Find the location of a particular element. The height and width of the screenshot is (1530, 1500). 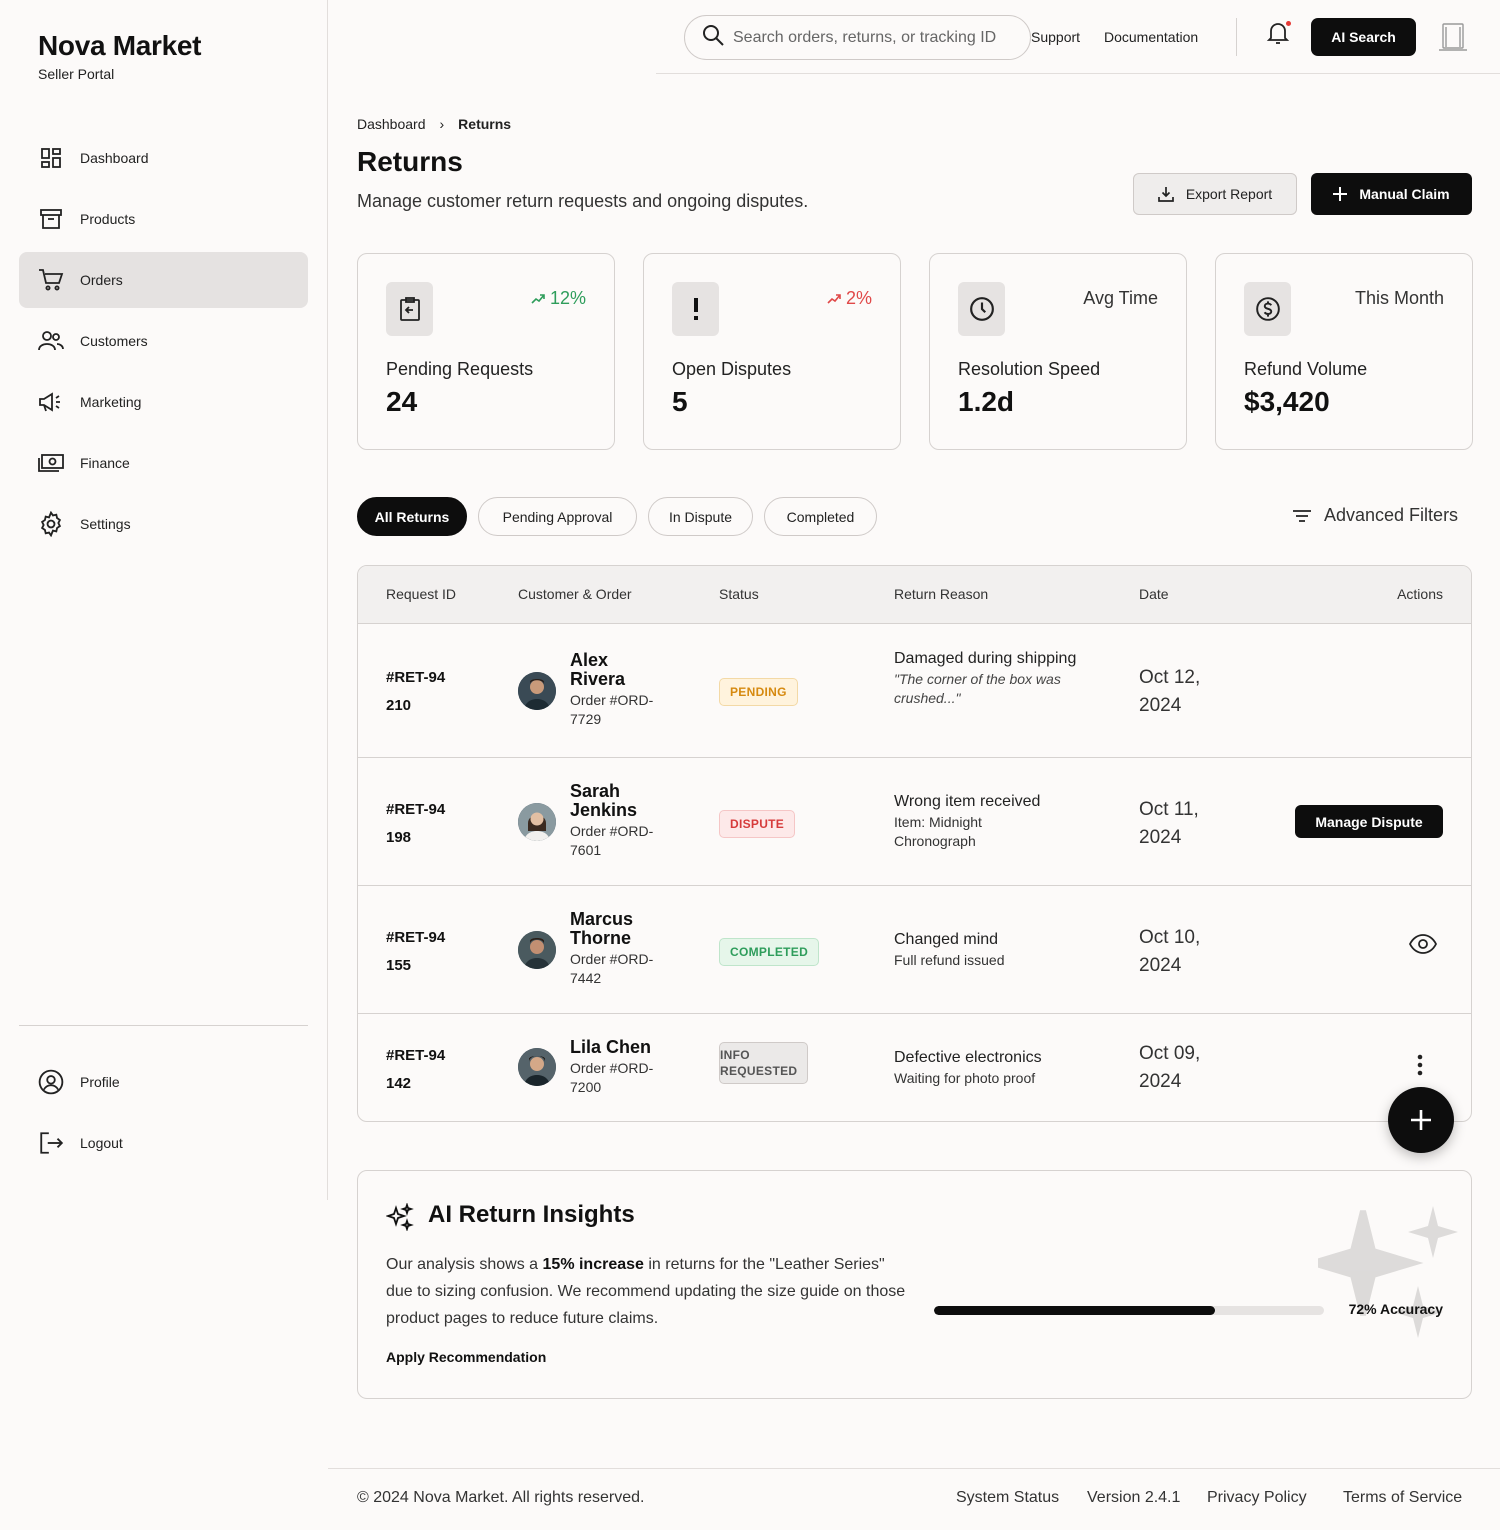

search-bar is located at coordinates (857, 37).